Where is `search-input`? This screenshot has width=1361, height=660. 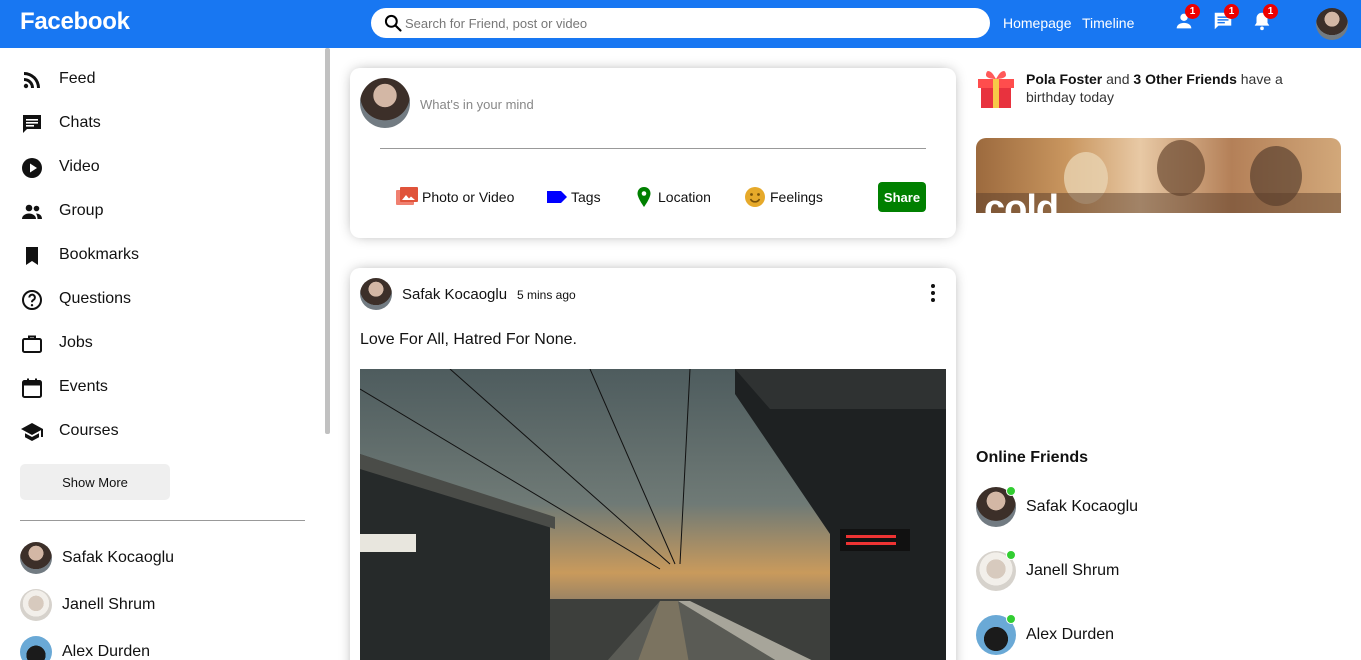
search-input is located at coordinates (690, 23).